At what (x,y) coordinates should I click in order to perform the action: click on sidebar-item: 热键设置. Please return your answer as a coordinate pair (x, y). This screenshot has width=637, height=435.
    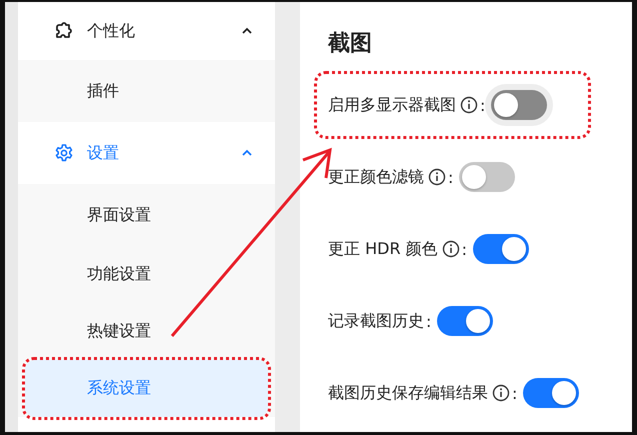
    Looking at the image, I should click on (146, 331).